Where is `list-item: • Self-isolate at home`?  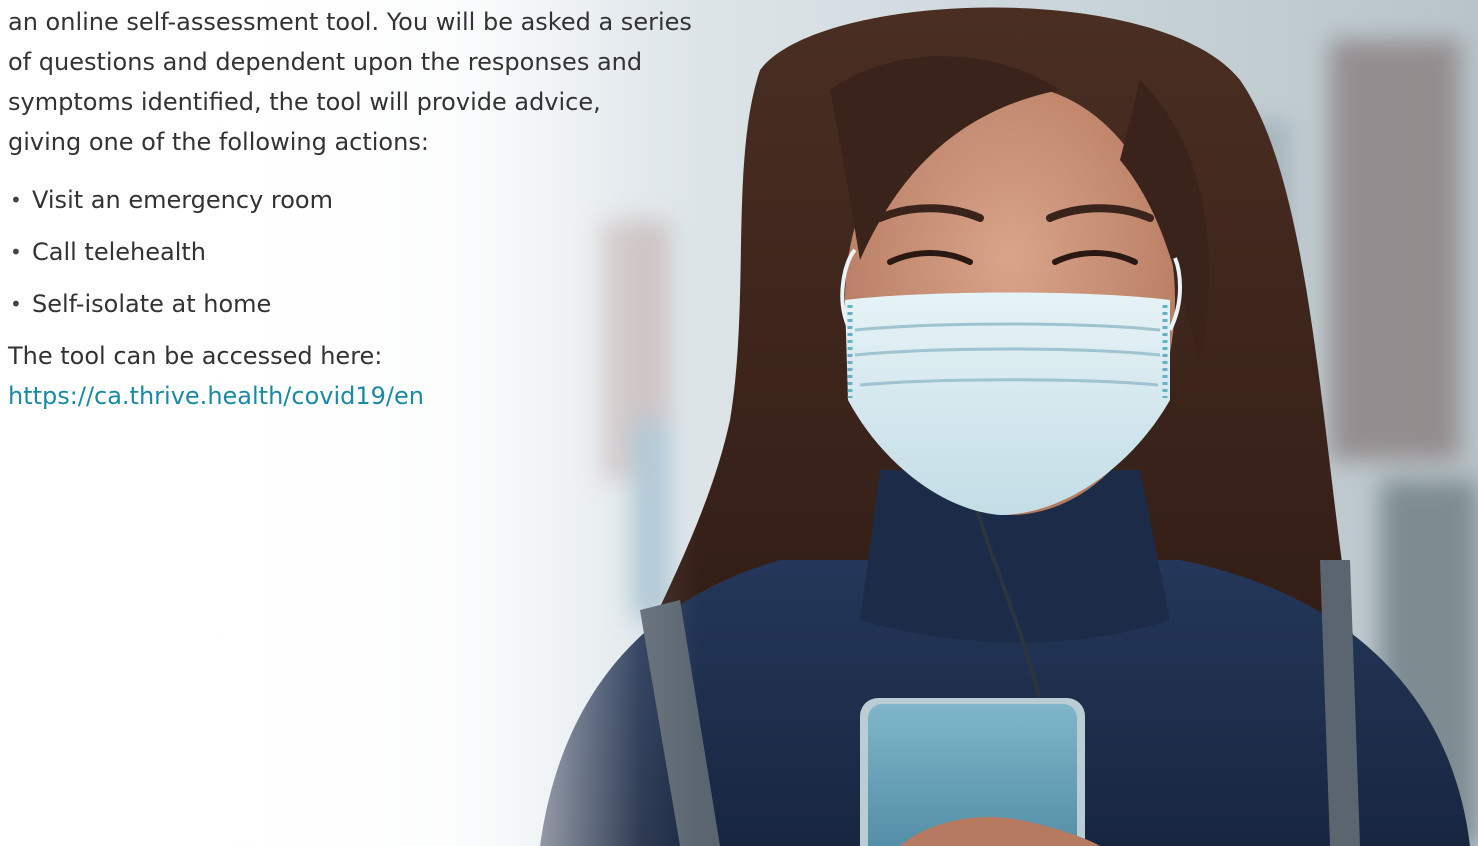 list-item: • Self-isolate at home is located at coordinates (353, 304).